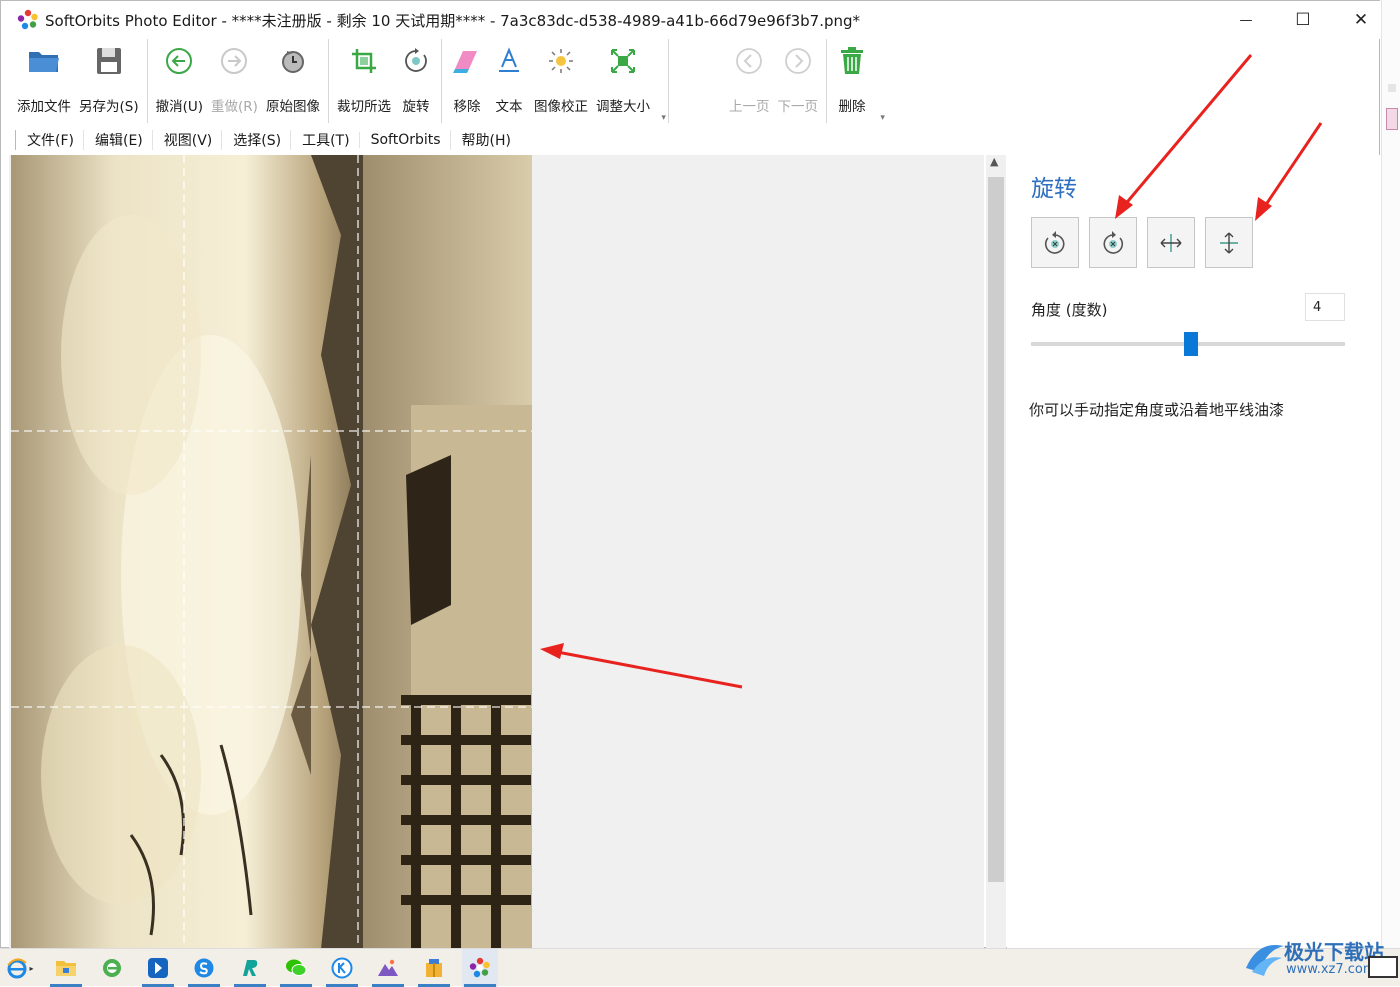 The width and height of the screenshot is (1400, 987). I want to click on resize-arrows-icon, so click(623, 61).